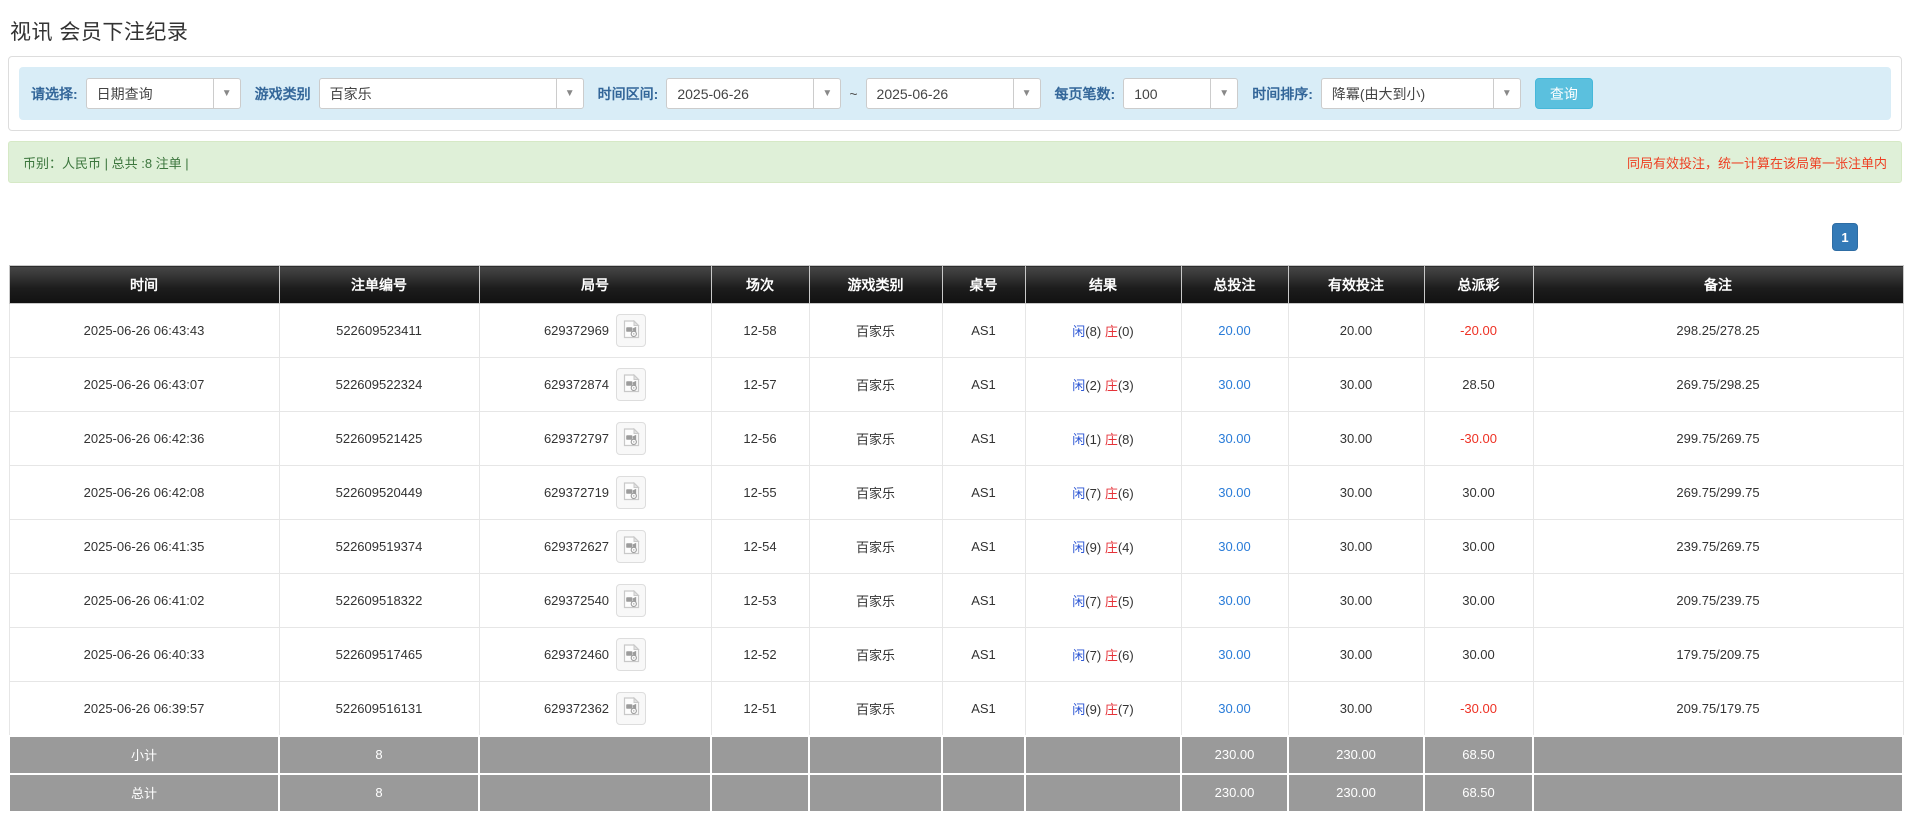 This screenshot has width=1910, height=836. I want to click on page-size-select: 100 ▼, so click(1181, 93).